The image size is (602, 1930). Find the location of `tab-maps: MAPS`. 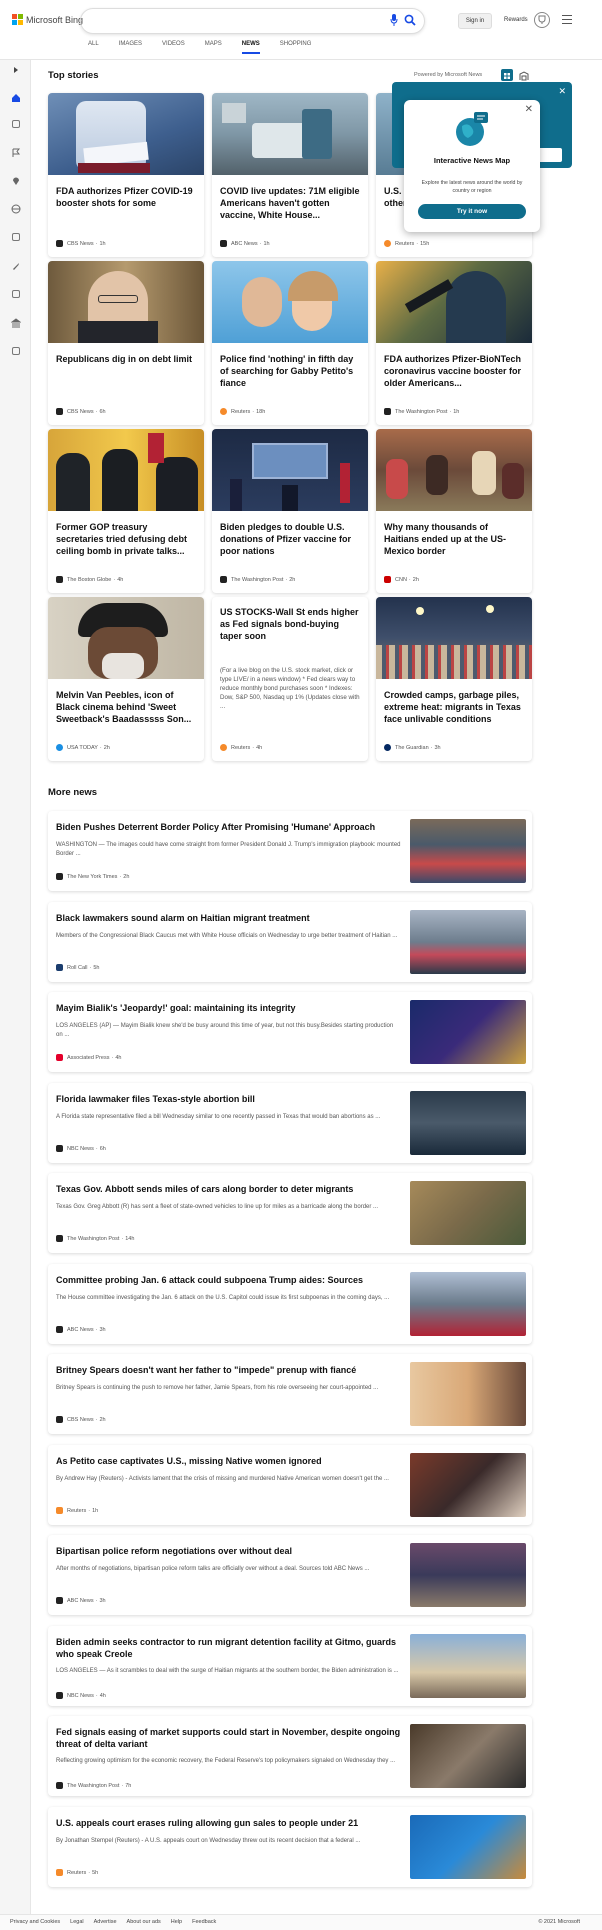

tab-maps: MAPS is located at coordinates (213, 47).